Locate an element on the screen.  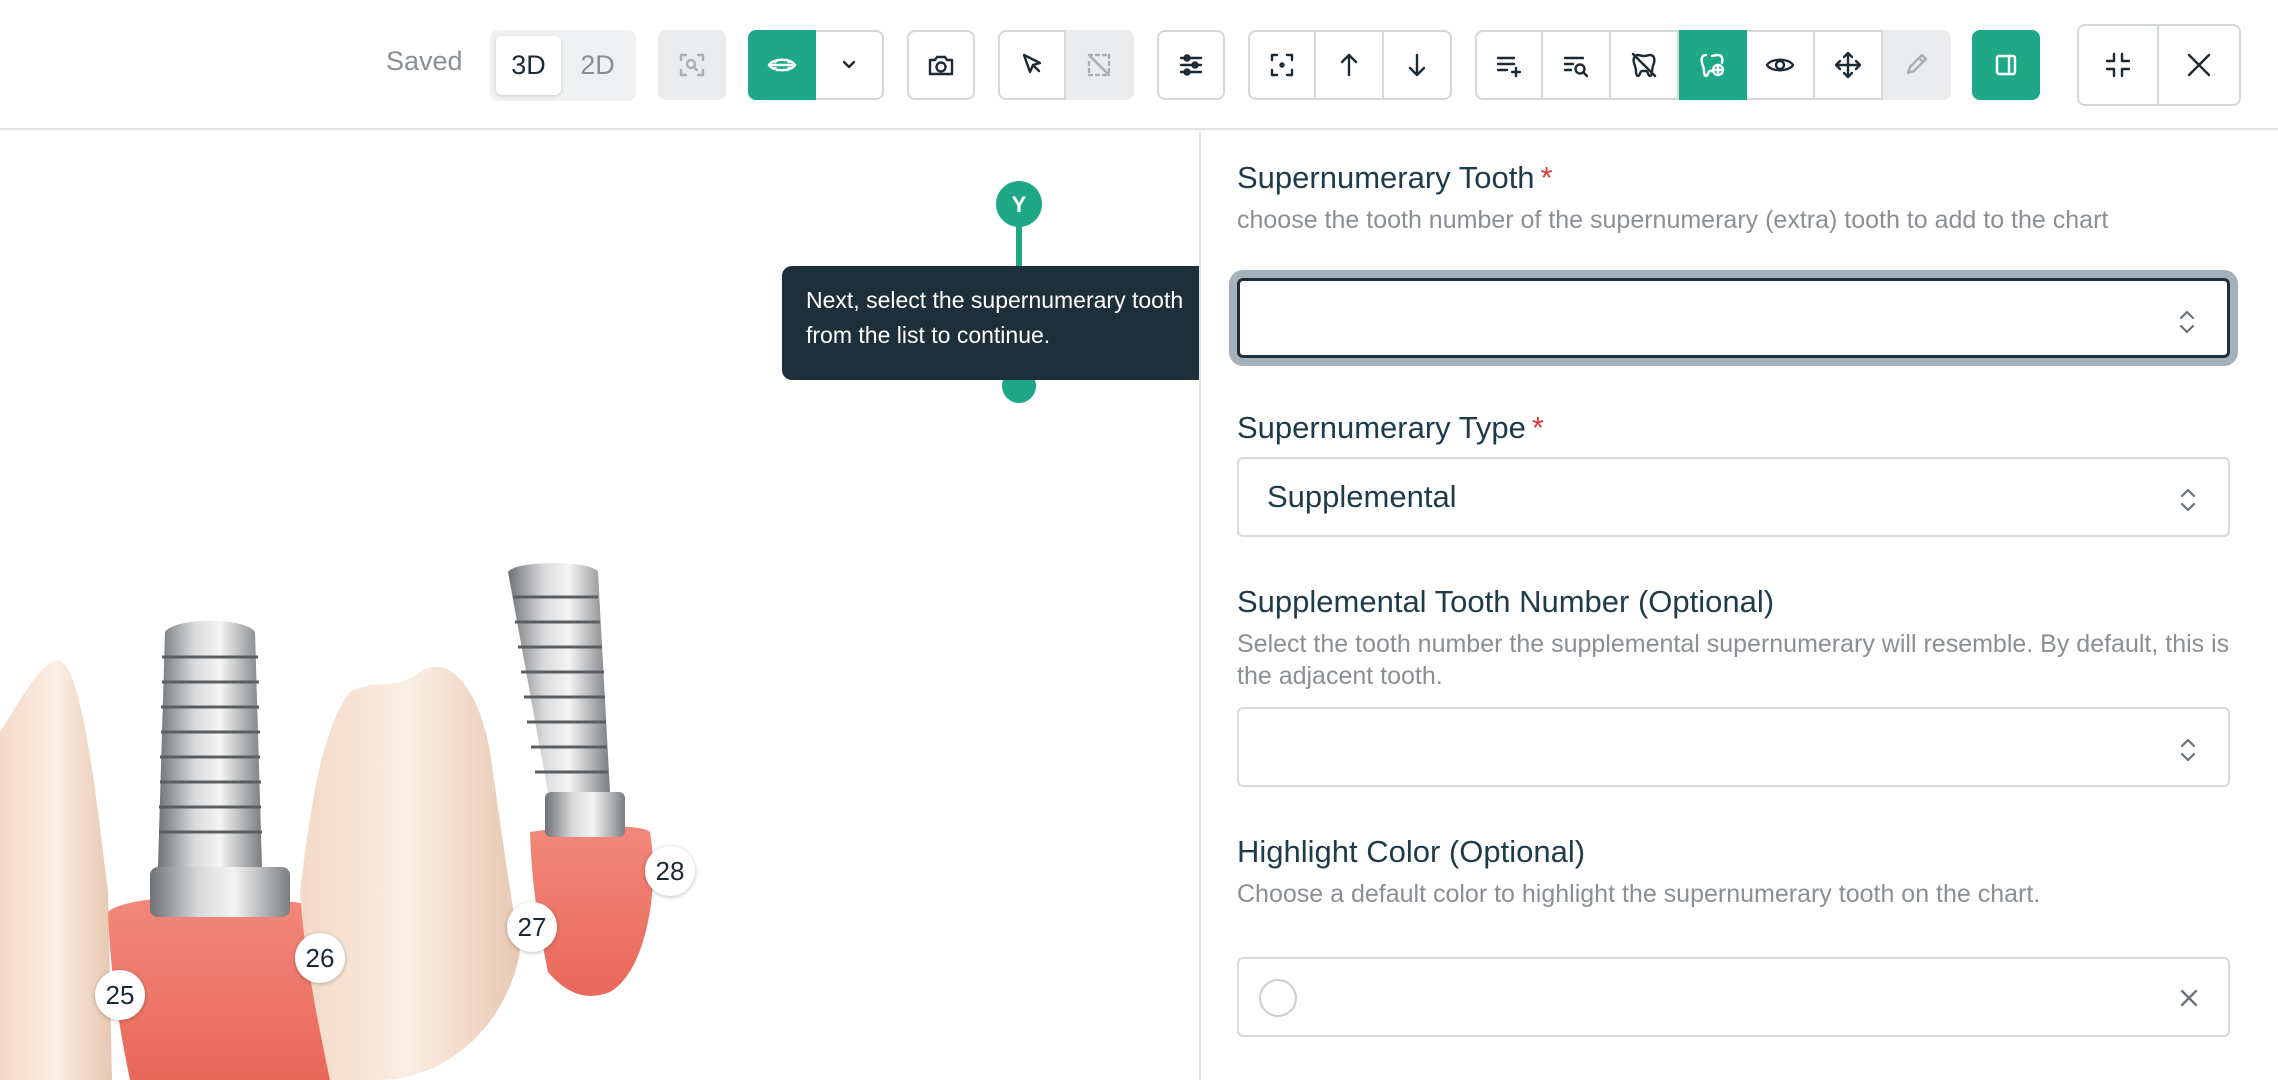
tooth-label-28: 28 is located at coordinates (670, 871).